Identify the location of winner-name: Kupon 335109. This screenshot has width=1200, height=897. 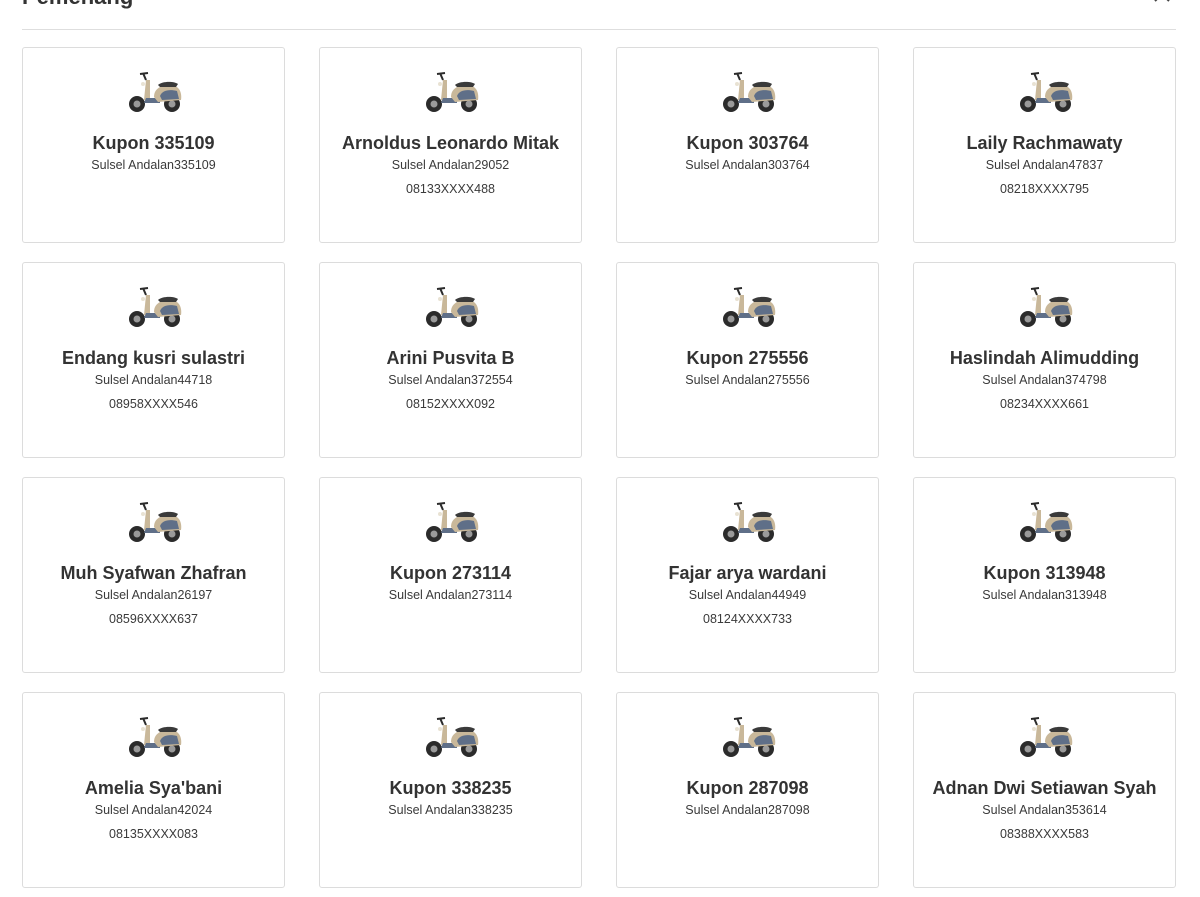
(153, 143).